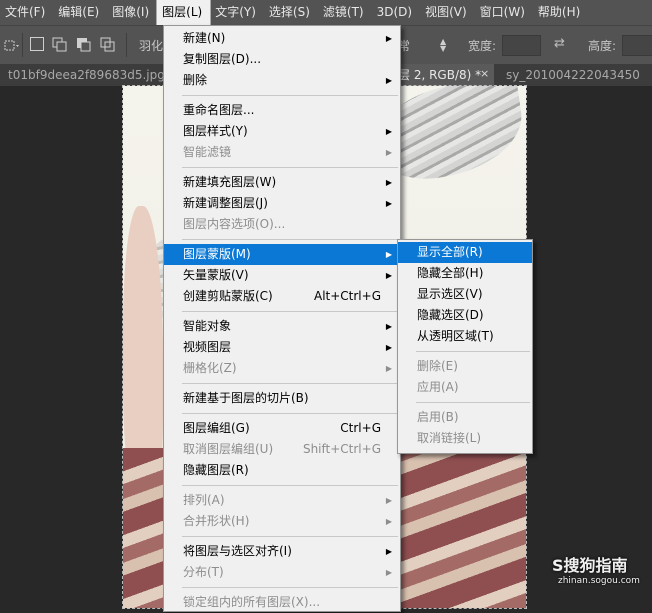 Image resolution: width=652 pixels, height=613 pixels. I want to click on menu-item-label: 智能对象, so click(207, 326).